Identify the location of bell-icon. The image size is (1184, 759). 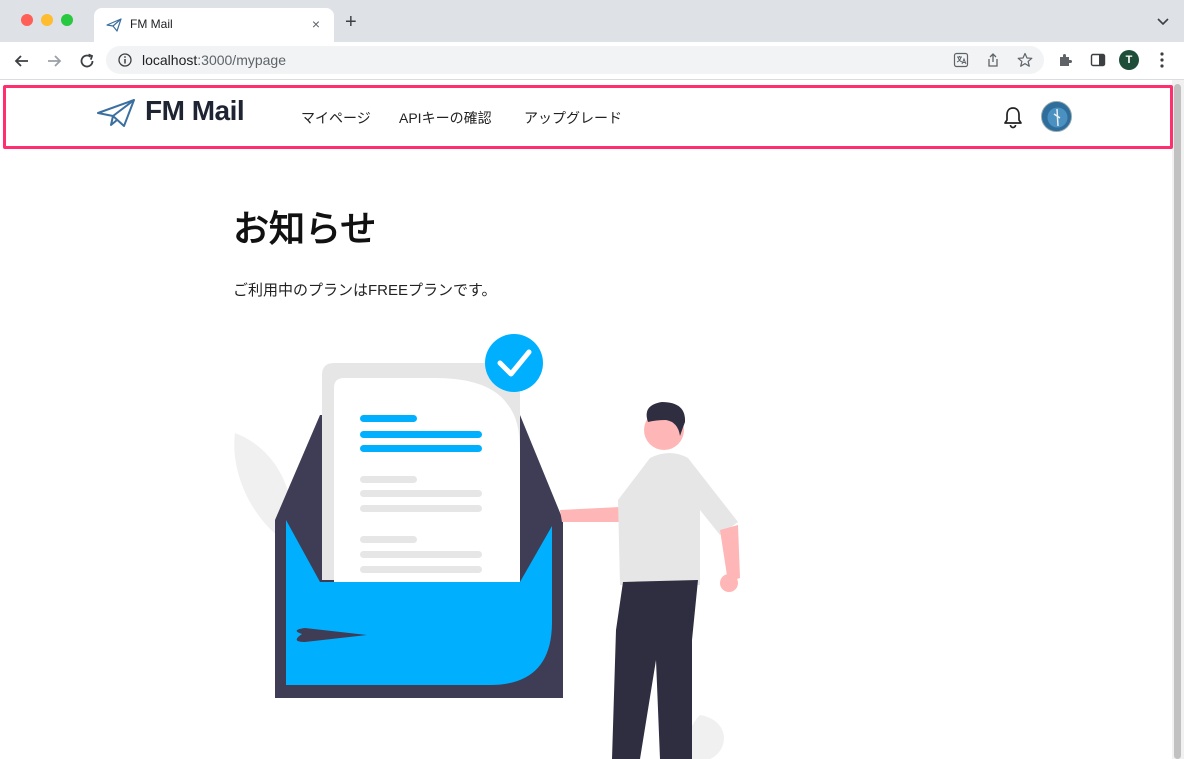
(1013, 117).